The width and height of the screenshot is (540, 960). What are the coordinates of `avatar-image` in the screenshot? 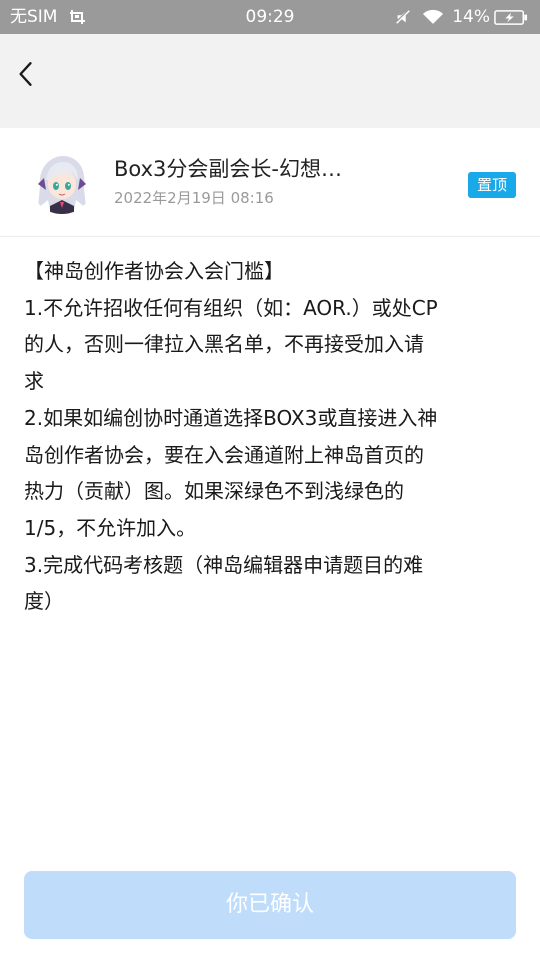 It's located at (62, 182).